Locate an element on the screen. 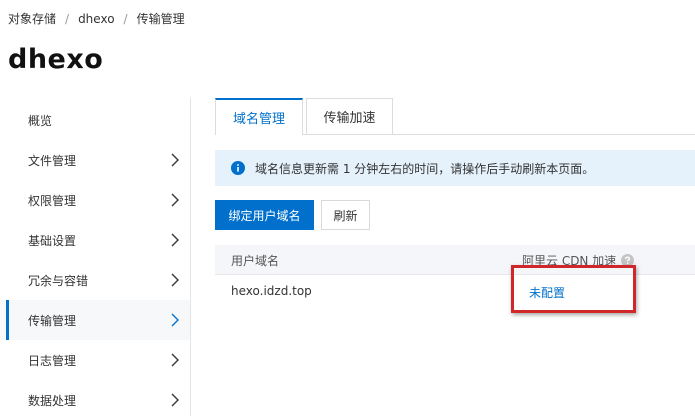 This screenshot has width=695, height=420. sidebar-item-transfer-management: 传输管理 is located at coordinates (95, 320).